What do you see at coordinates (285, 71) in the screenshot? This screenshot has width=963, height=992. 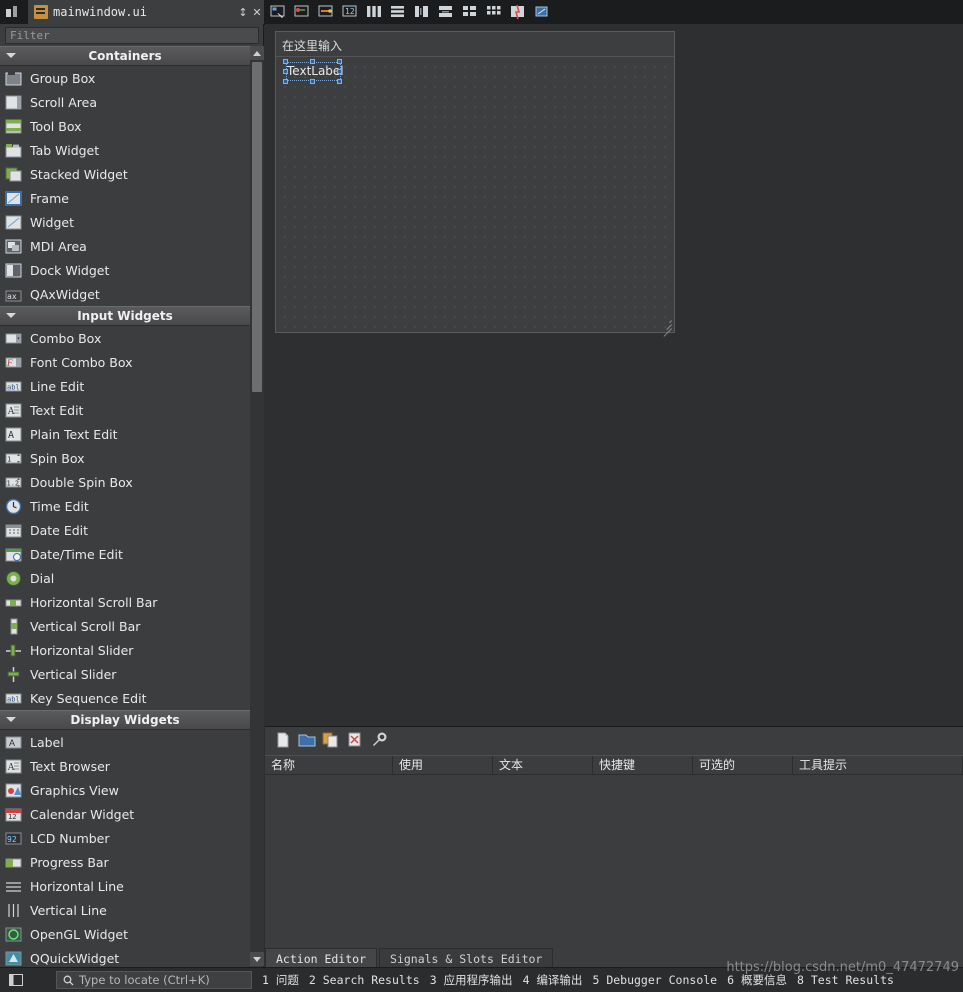 I see `resize-handle-left` at bounding box center [285, 71].